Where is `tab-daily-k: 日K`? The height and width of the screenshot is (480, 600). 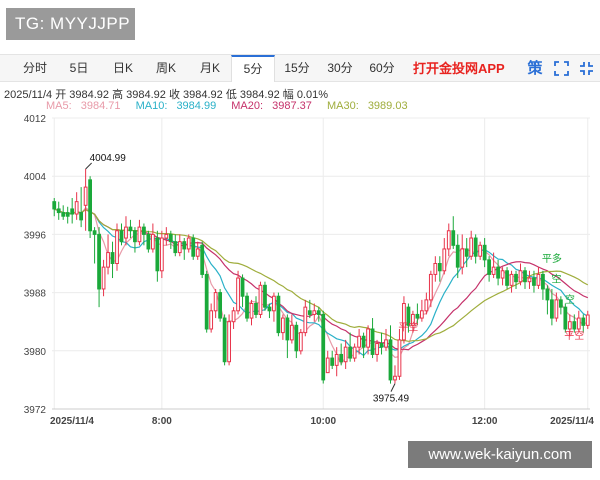
tab-daily-k: 日K is located at coordinates (123, 68).